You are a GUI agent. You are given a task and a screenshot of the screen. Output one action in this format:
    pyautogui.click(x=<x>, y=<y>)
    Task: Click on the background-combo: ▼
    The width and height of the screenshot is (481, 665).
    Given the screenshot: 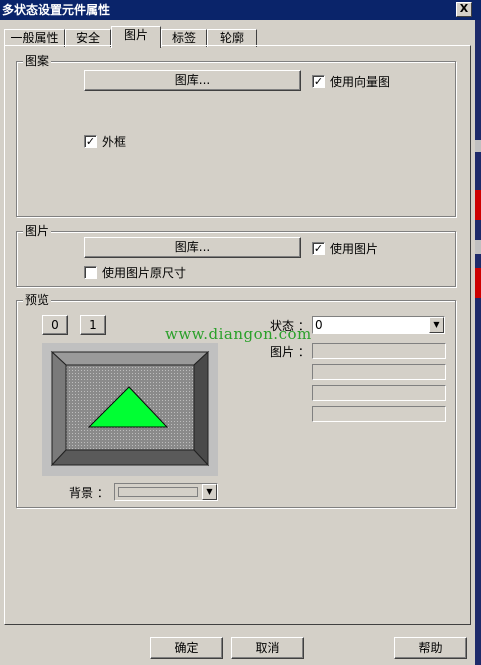 What is the action you would take?
    pyautogui.click(x=166, y=492)
    